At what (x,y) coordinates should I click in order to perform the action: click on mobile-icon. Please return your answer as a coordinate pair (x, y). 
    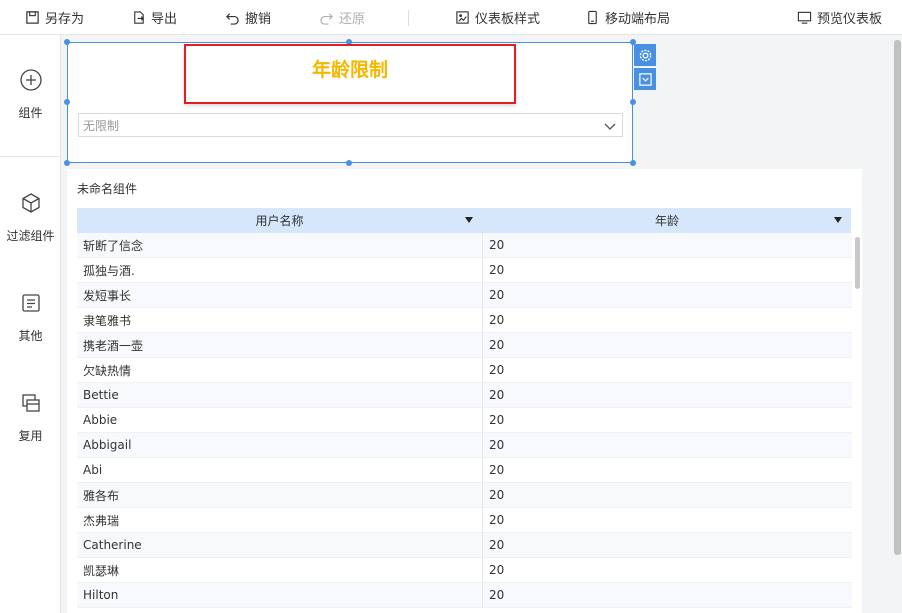
    Looking at the image, I should click on (592, 17).